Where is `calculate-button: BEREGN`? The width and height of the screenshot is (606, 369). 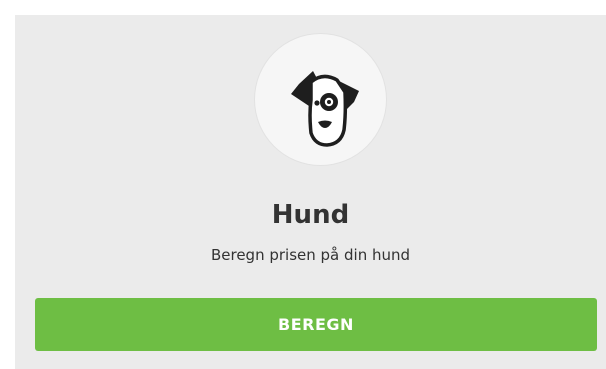
calculate-button: BEREGN is located at coordinates (316, 324).